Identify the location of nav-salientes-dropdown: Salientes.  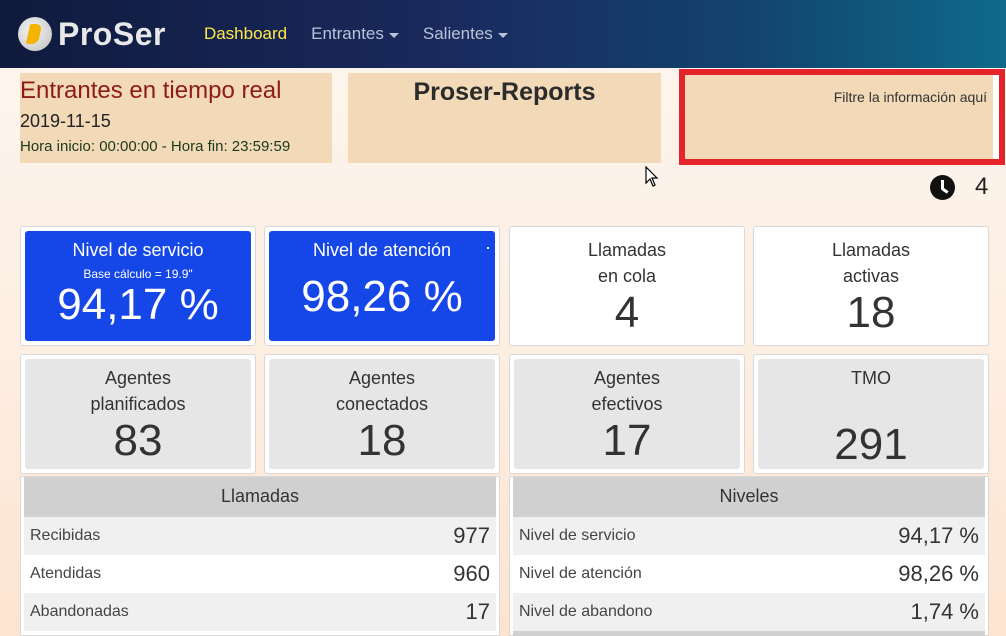
(465, 34).